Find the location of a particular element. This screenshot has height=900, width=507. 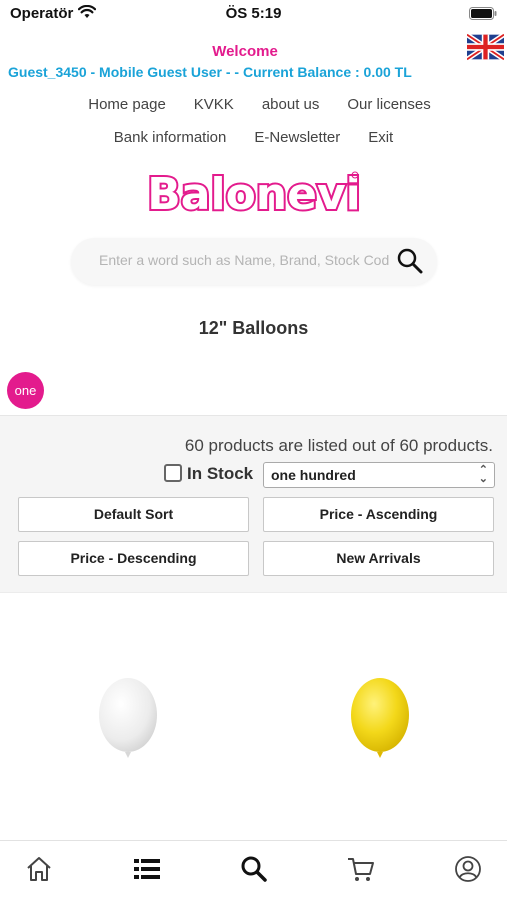

bottom-tab-bar is located at coordinates (253, 870).